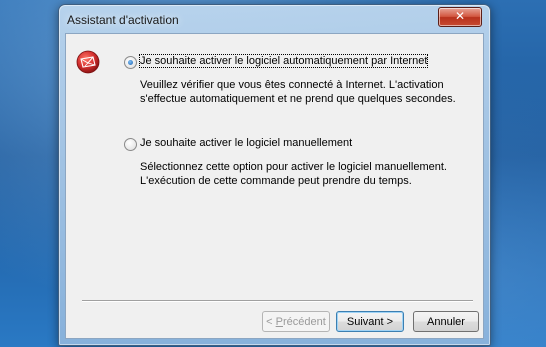 Image resolution: width=546 pixels, height=347 pixels. What do you see at coordinates (88, 62) in the screenshot?
I see `activation-logo-icon` at bounding box center [88, 62].